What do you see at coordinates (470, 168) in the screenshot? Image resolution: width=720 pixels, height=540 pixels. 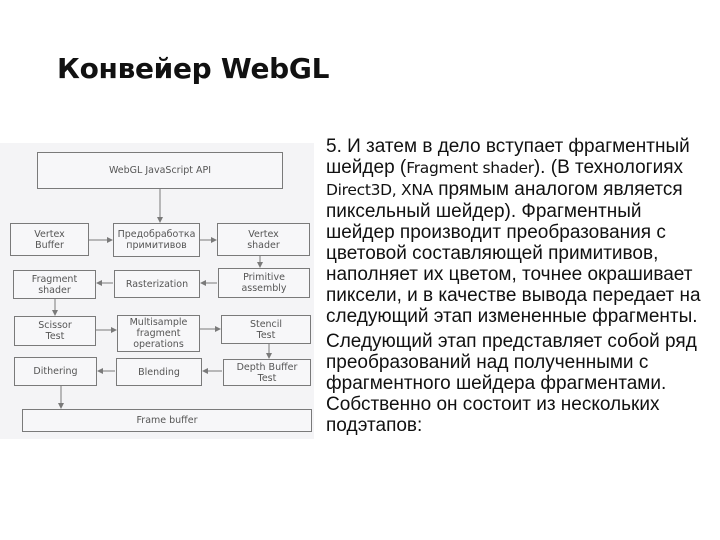 I see `paragraph-latin-term: Fragment shader` at bounding box center [470, 168].